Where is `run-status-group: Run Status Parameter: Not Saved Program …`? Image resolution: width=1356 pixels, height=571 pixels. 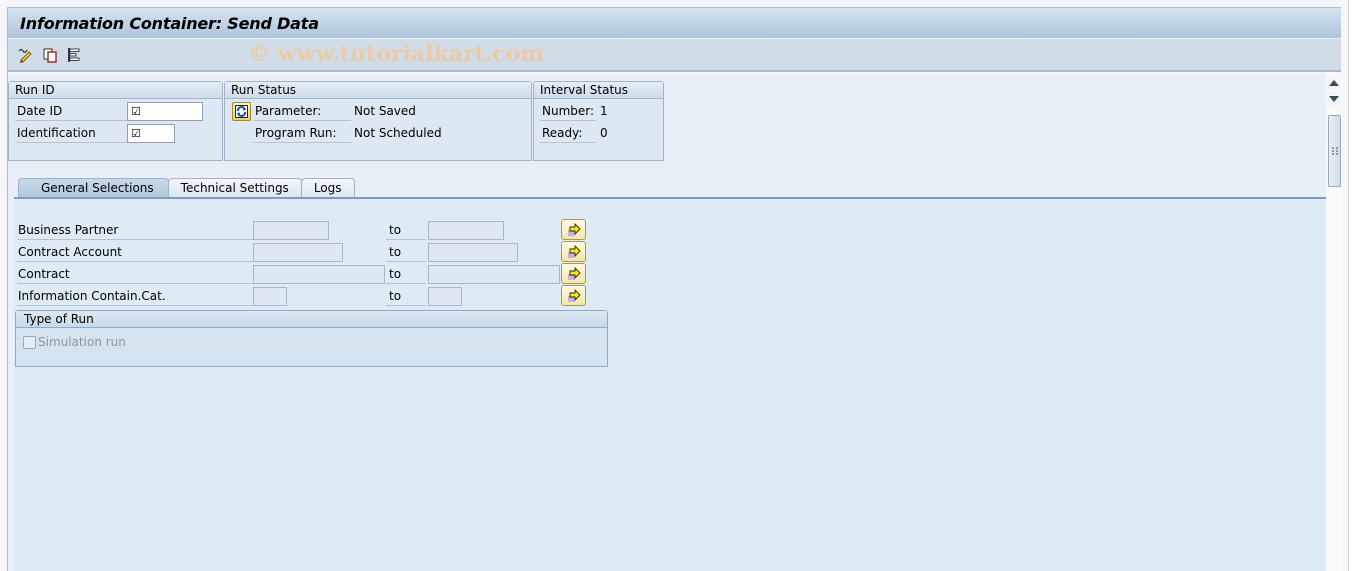
run-status-group: Run Status Parameter: Not Saved Program … is located at coordinates (378, 121).